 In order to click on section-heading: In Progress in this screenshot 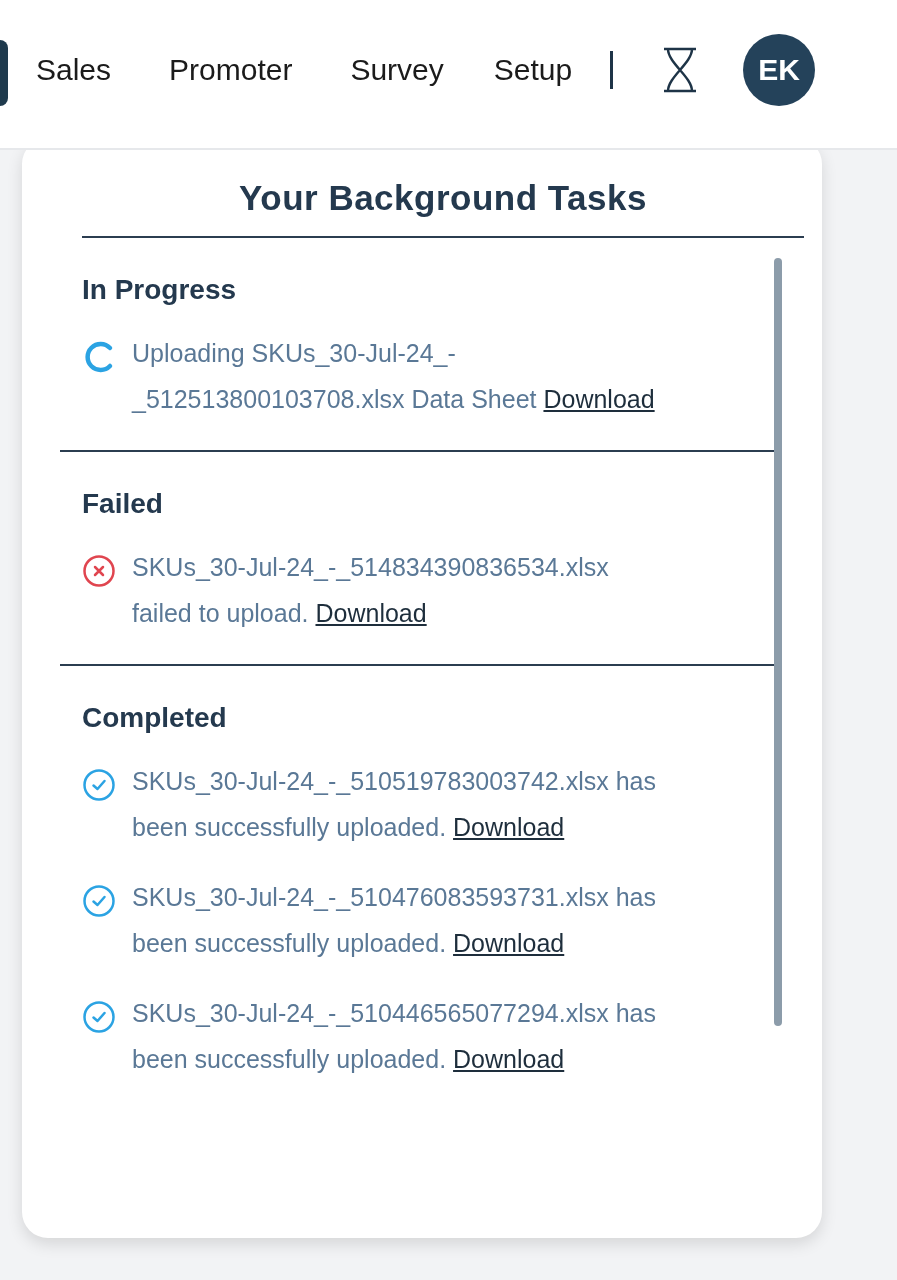, I will do `click(160, 290)`.